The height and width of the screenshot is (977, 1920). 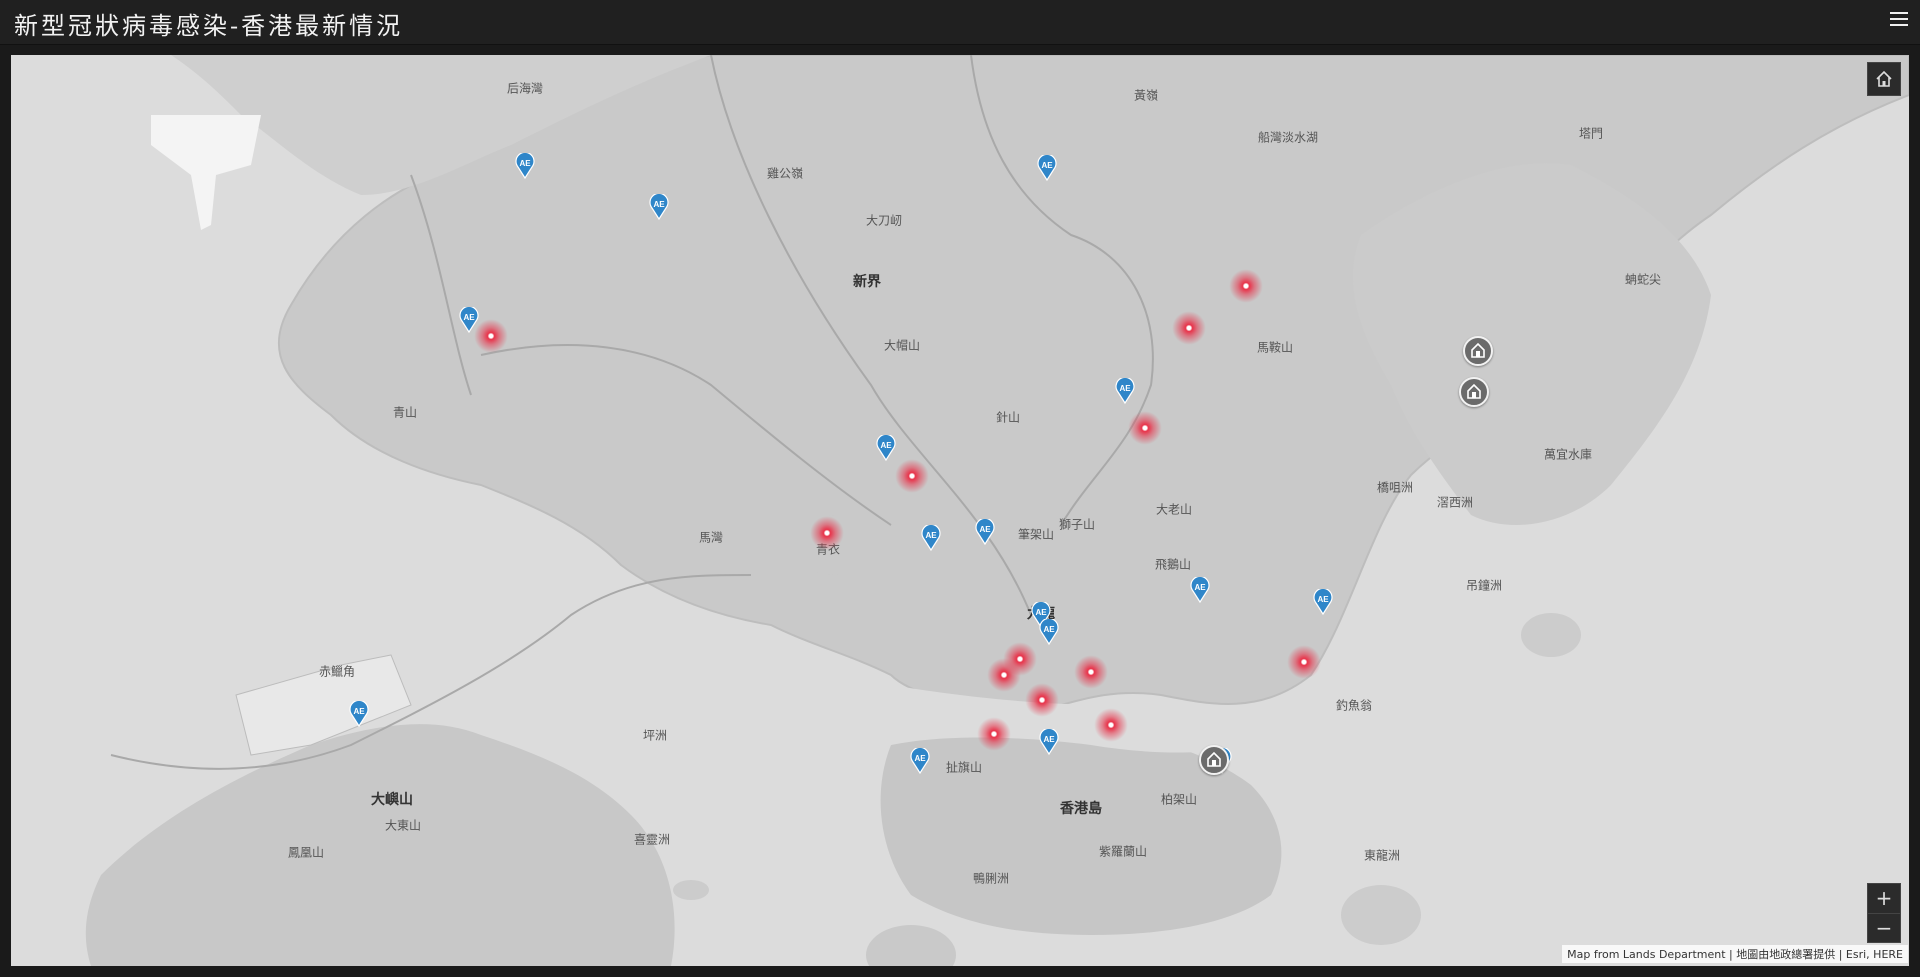 I want to click on place-label: 鳳凰山, so click(x=306, y=852).